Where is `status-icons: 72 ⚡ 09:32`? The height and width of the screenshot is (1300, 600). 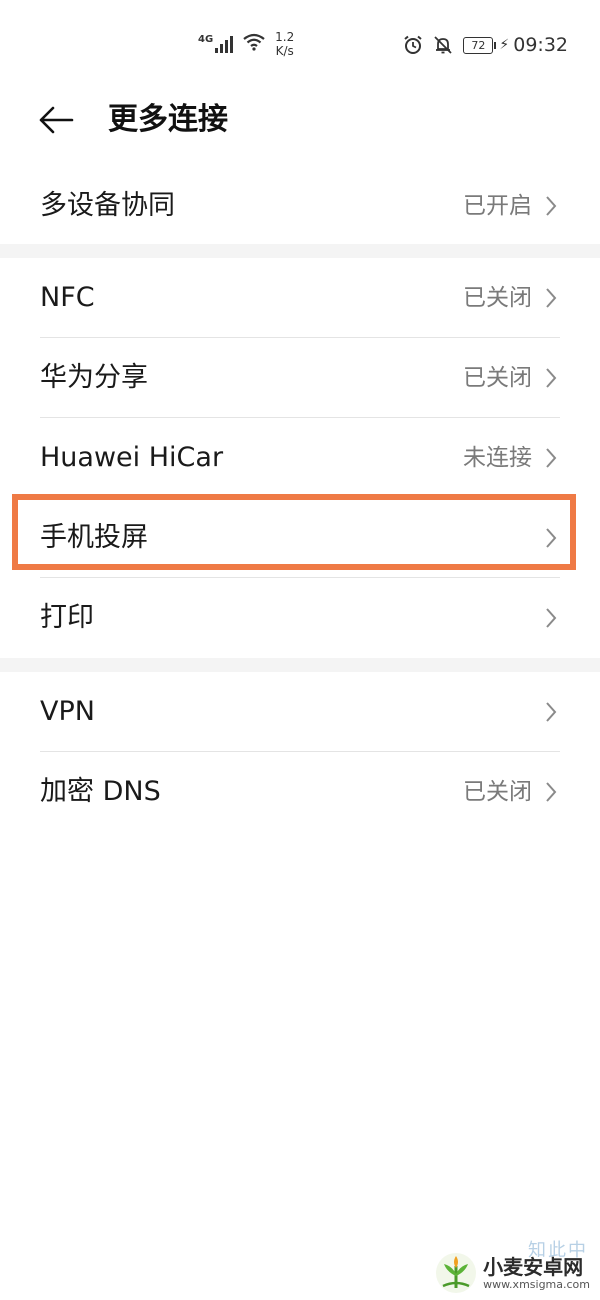 status-icons: 72 ⚡ 09:32 is located at coordinates (482, 45).